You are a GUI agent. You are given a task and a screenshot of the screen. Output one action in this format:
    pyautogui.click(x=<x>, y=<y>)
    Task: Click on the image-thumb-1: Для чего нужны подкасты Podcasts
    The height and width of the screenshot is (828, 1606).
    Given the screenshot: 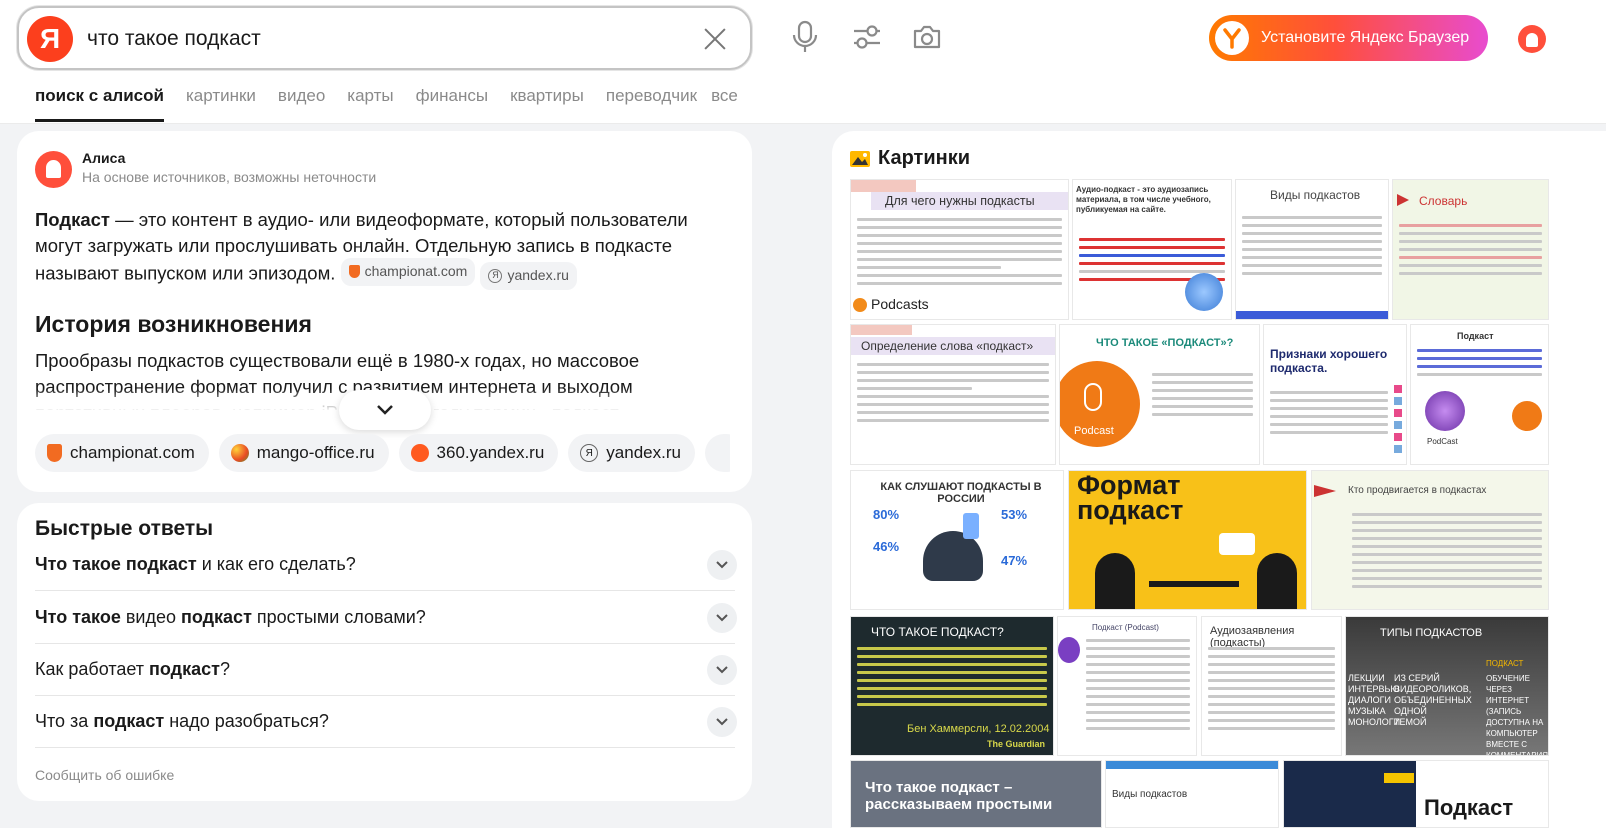 What is the action you would take?
    pyautogui.click(x=959, y=249)
    